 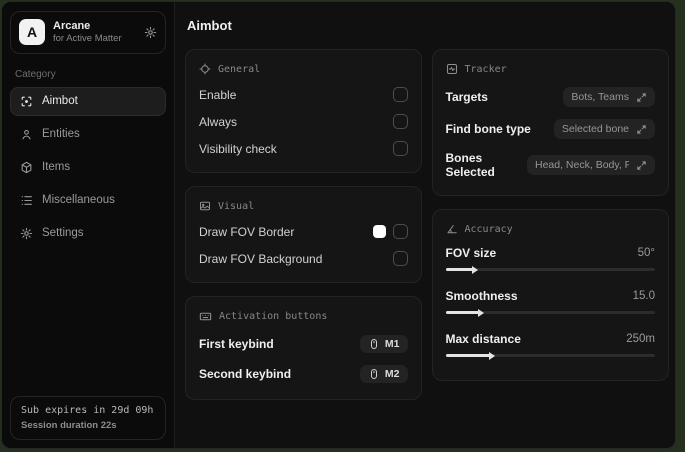 What do you see at coordinates (550, 129) in the screenshot?
I see `setting-row-find-bone-type: Find bone type Selected bone` at bounding box center [550, 129].